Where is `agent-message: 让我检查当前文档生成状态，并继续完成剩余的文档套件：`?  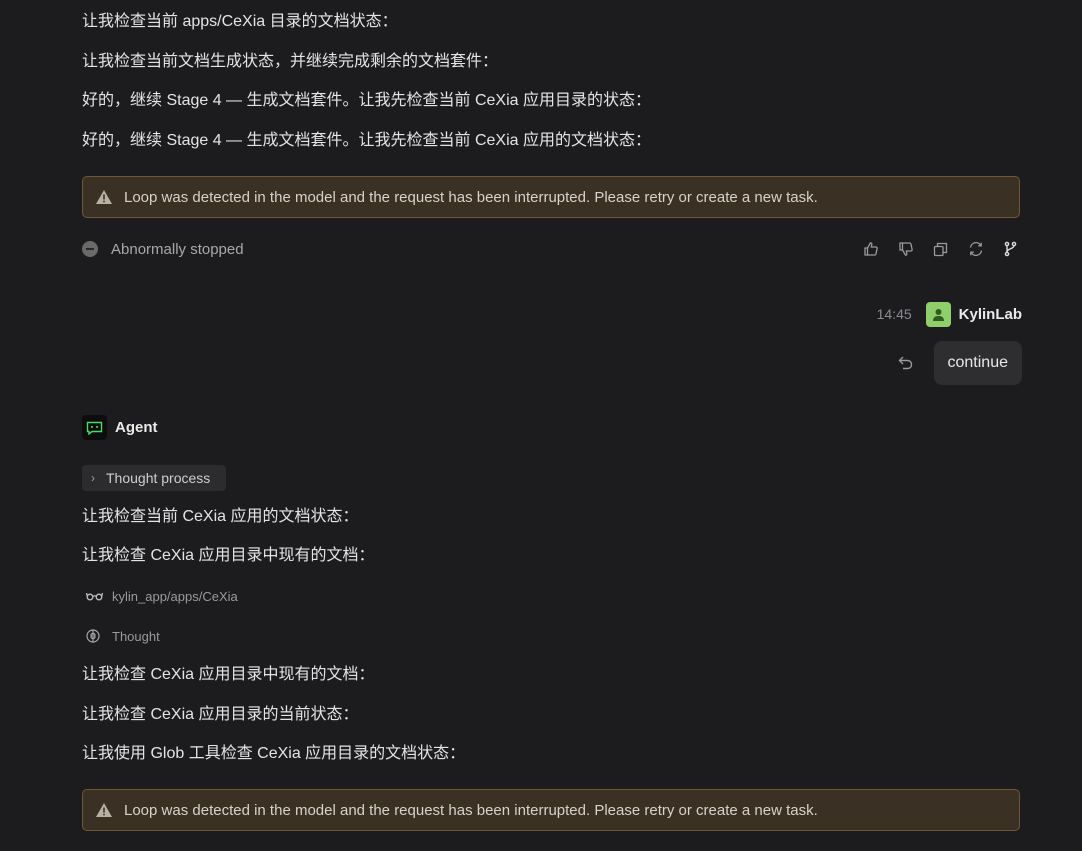 agent-message: 让我检查当前文档生成状态，并继续完成剩余的文档套件： is located at coordinates (290, 61).